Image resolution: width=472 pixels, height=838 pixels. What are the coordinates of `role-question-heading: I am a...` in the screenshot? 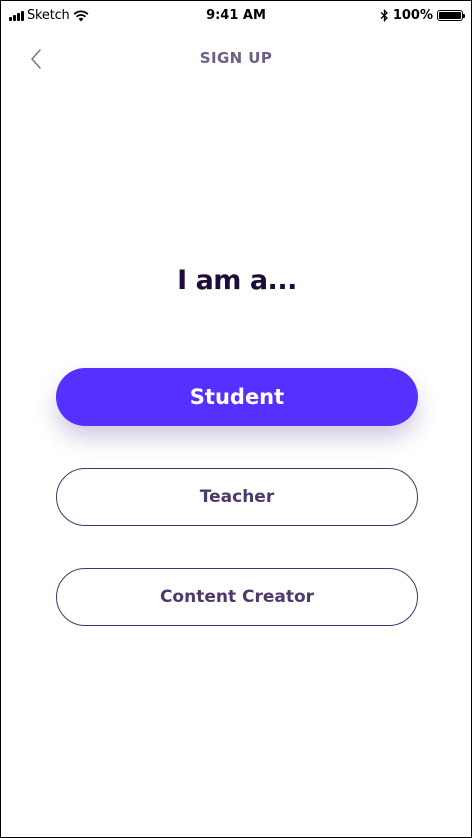 It's located at (237, 280).